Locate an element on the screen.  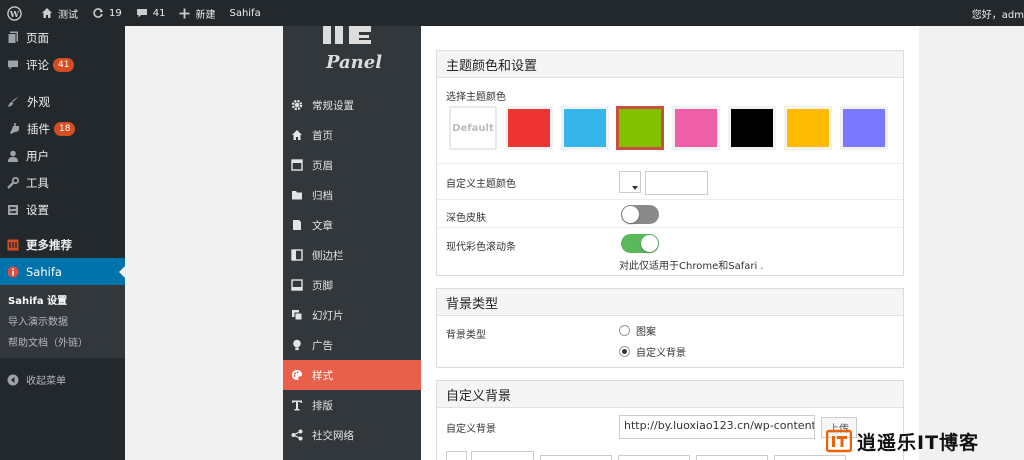
radio-dot-selected is located at coordinates (624, 351).